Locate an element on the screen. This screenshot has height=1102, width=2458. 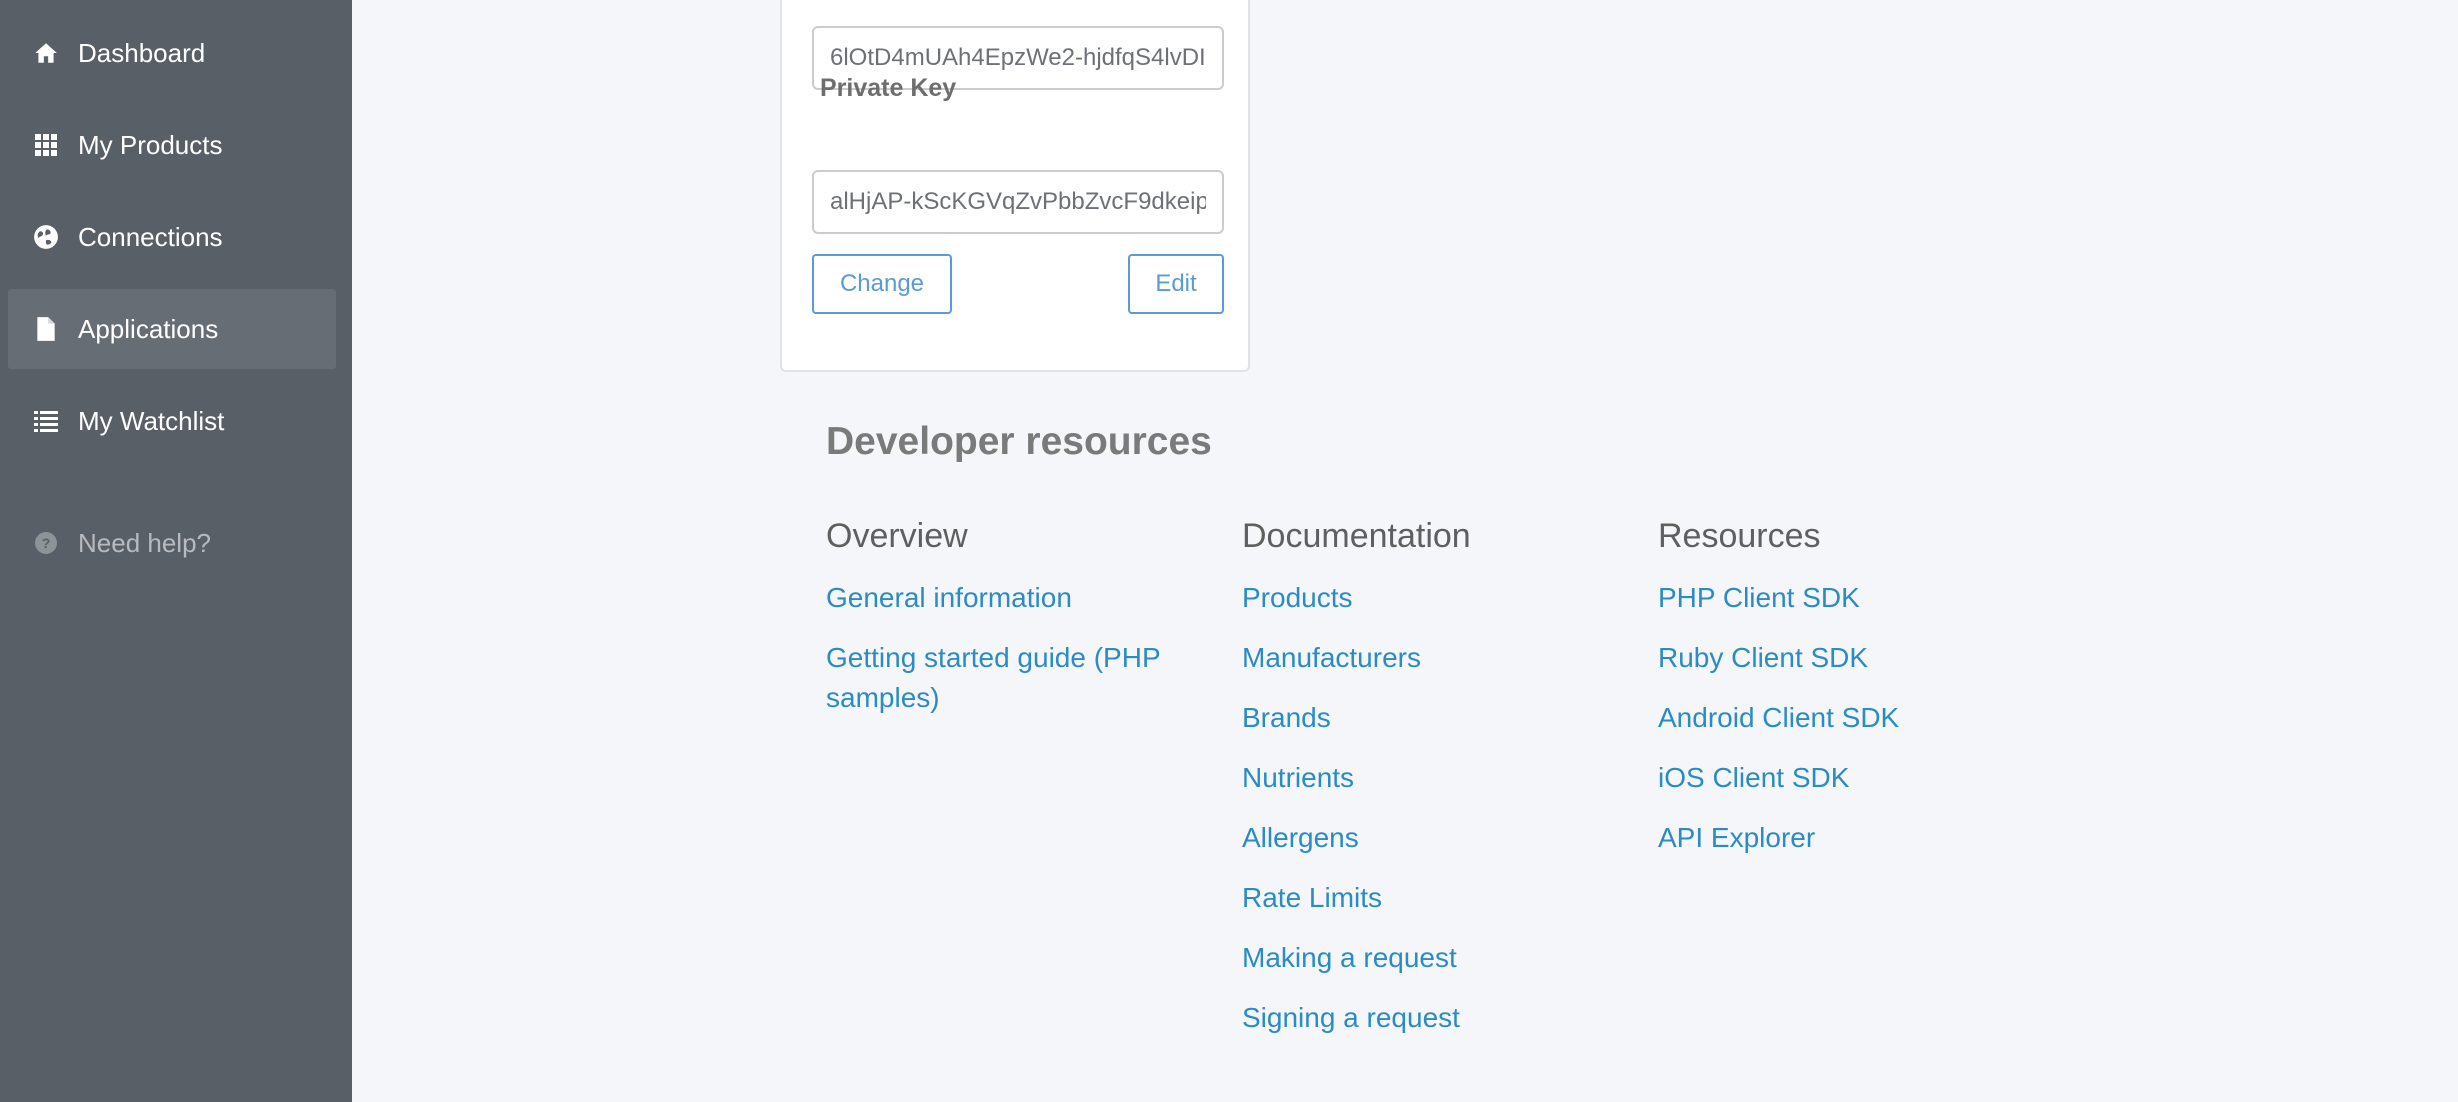
sidebar-item-my-products: My Products is located at coordinates (172, 145).